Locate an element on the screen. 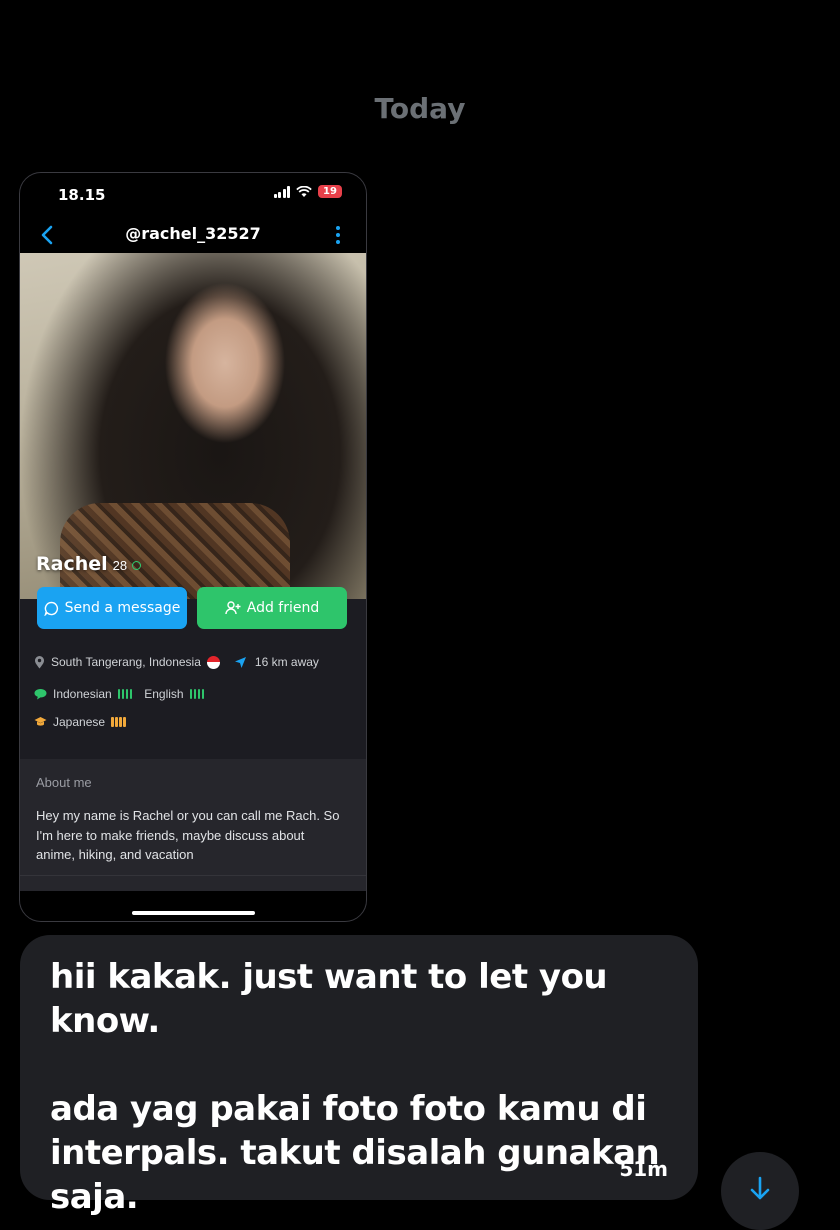 This screenshot has width=840, height=1230. send-message-label: Send a message is located at coordinates (122, 608).